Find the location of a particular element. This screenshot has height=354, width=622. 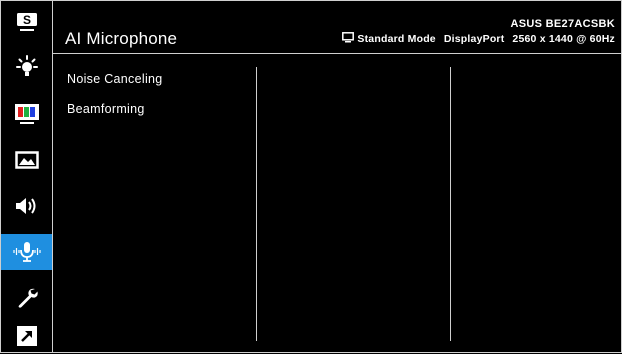

model-name: ASUS BE27ACSBK is located at coordinates (562, 24).